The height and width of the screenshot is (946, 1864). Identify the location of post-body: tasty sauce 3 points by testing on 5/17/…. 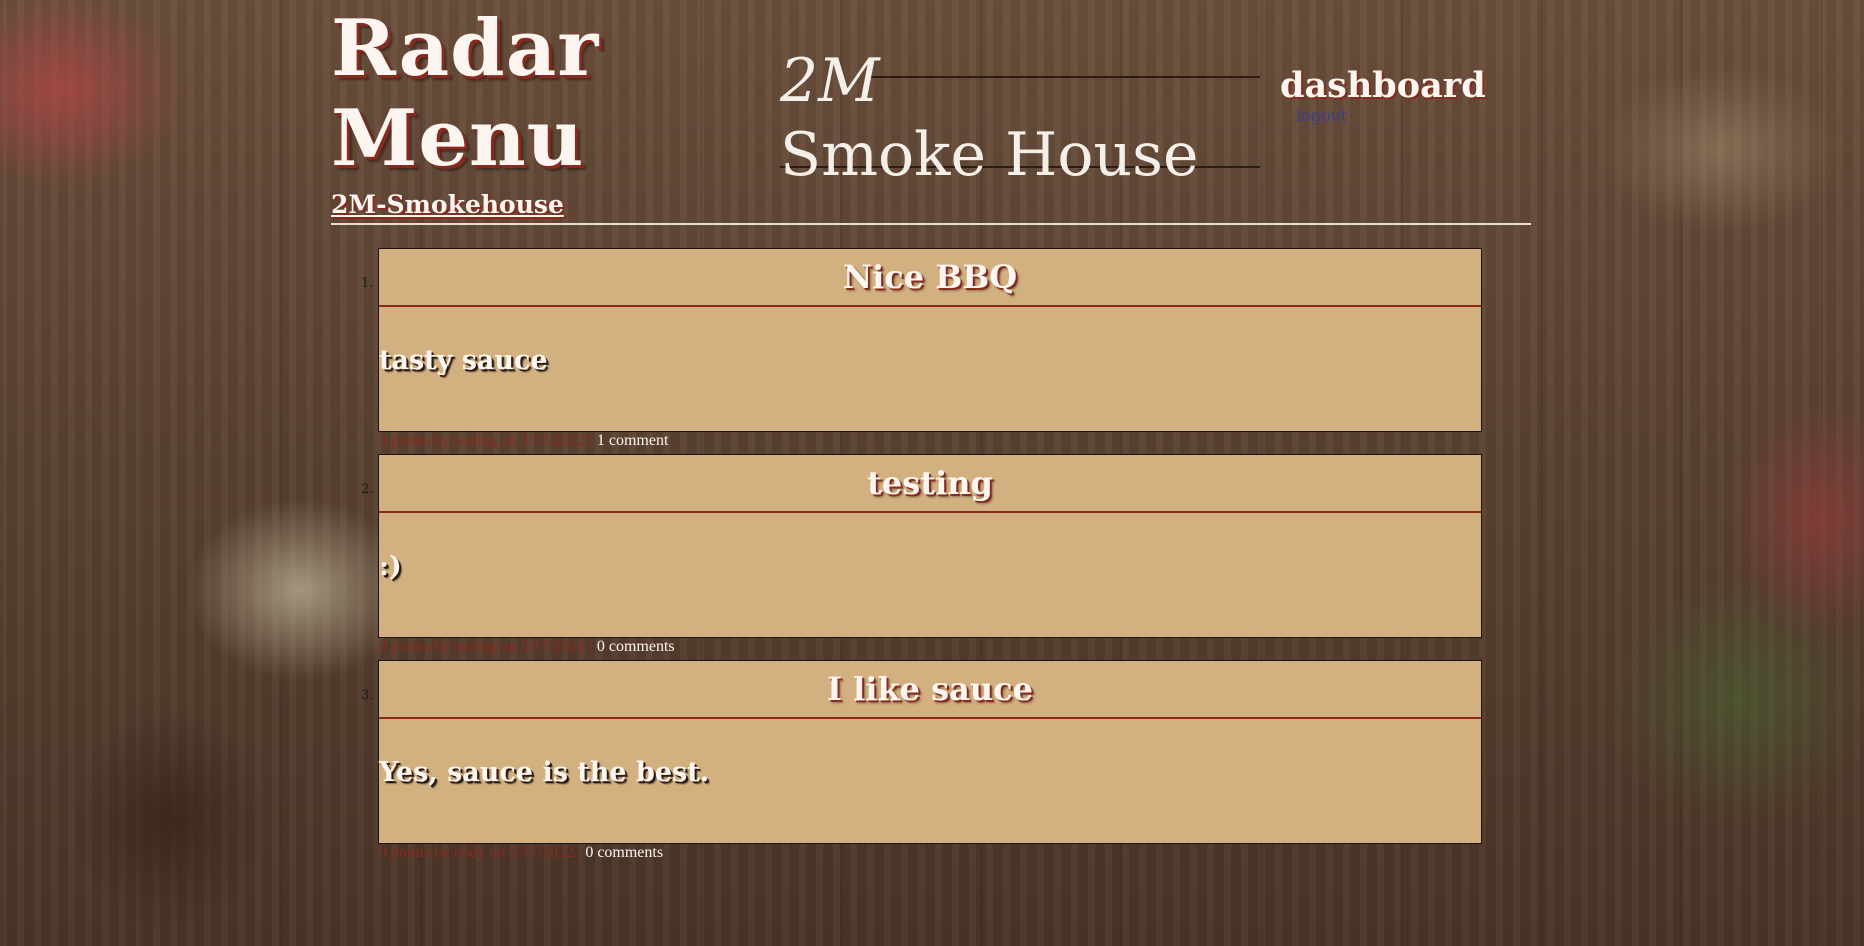
(930, 378).